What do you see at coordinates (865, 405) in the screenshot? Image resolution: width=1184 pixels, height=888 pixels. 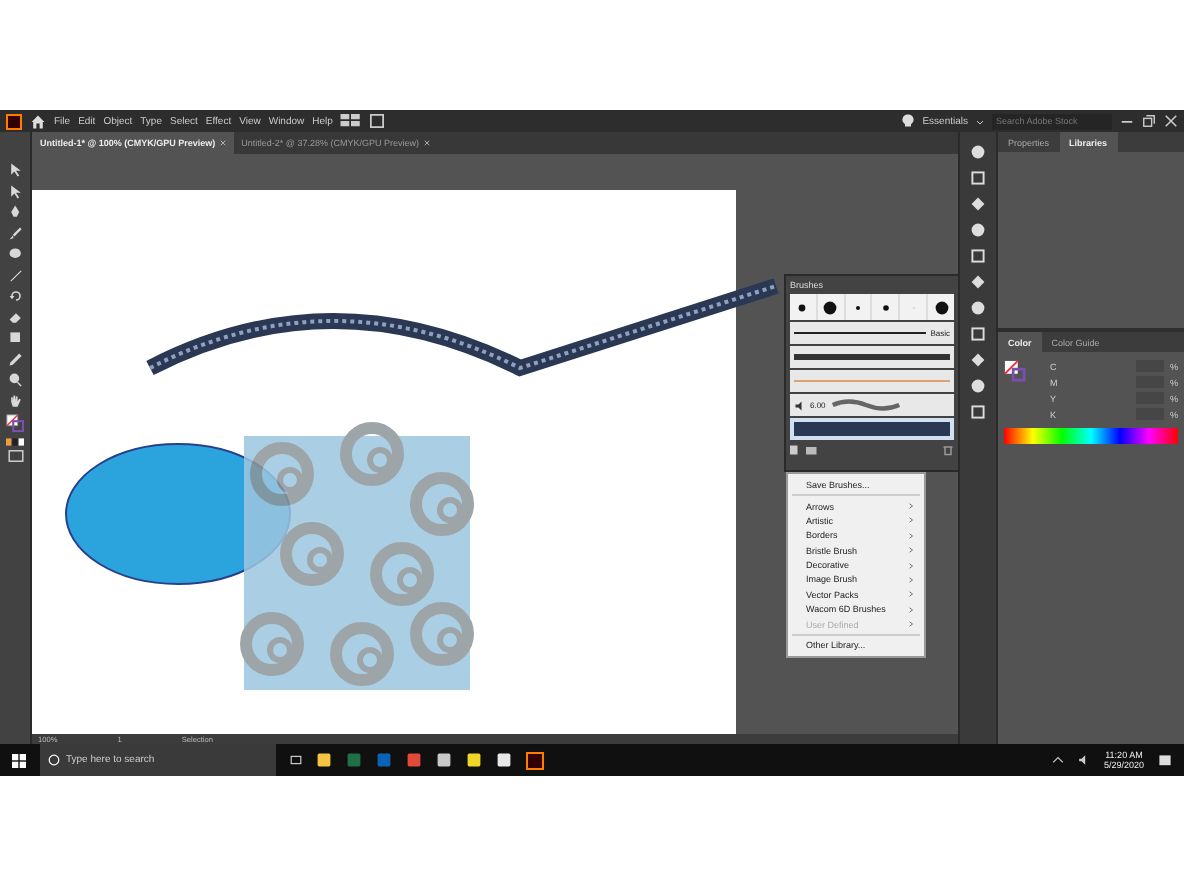 I see `wavy-stroke-icon` at bounding box center [865, 405].